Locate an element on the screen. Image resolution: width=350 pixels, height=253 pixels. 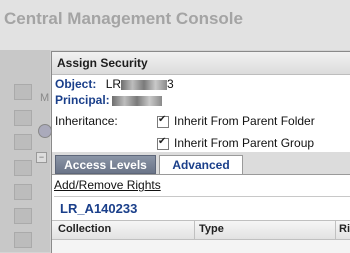
principal-row: Principal: is located at coordinates (108, 100).